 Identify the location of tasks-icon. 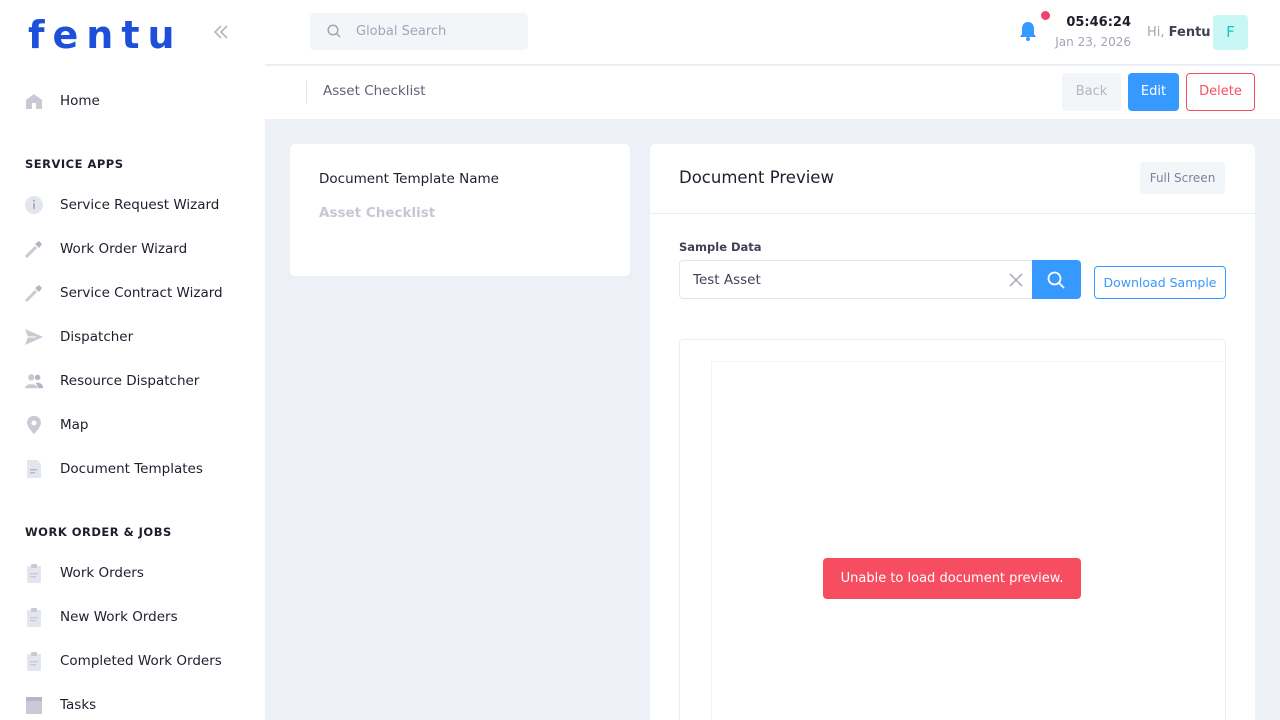
(34, 705).